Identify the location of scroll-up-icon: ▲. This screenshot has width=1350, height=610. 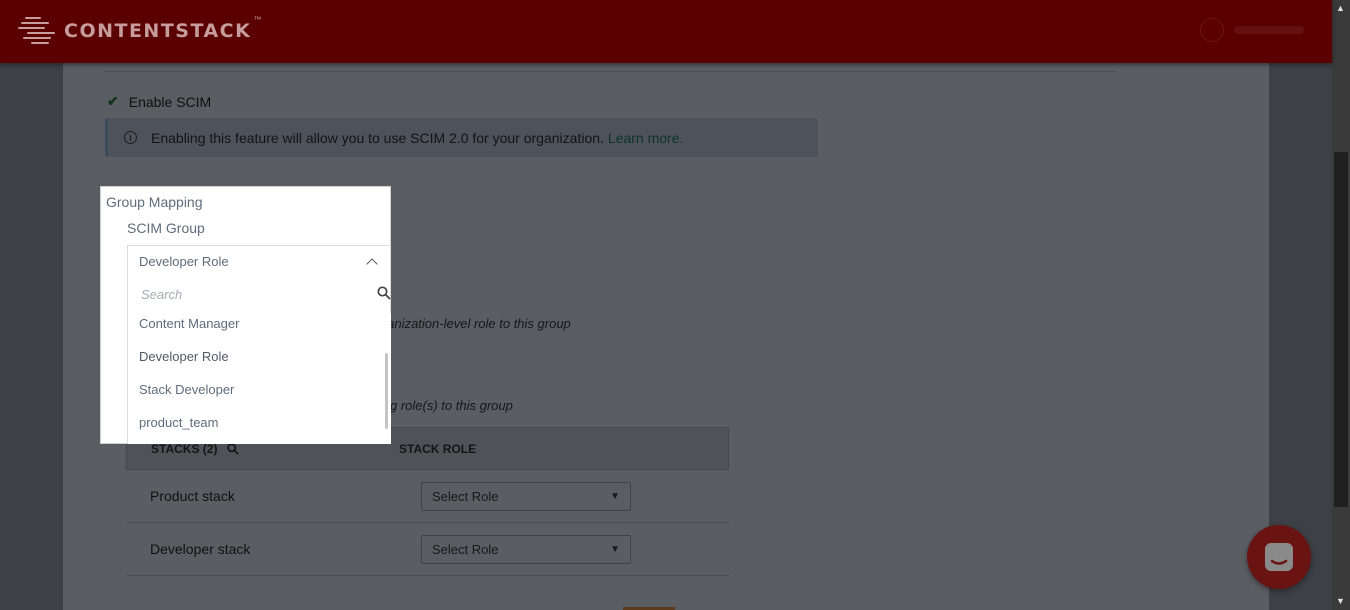
(1340, 8).